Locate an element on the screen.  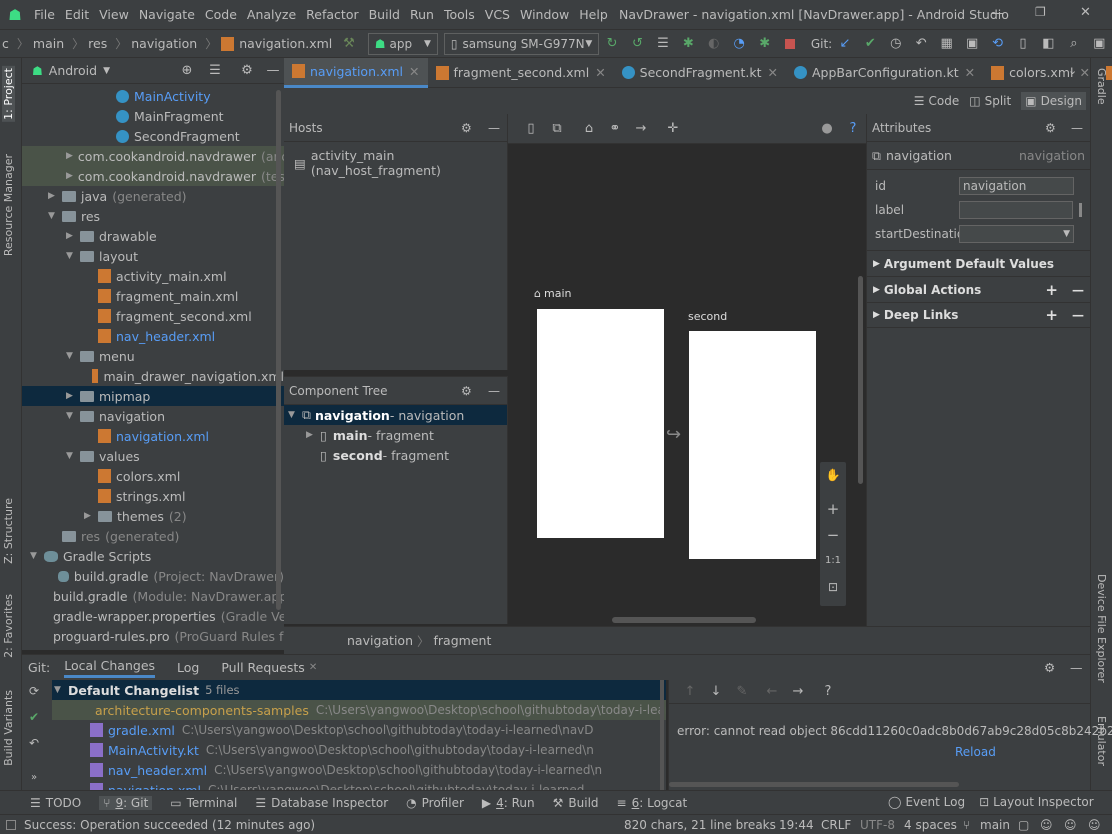
project-tree-item: main_drawer_navigation.xml is located at coordinates (153, 376).